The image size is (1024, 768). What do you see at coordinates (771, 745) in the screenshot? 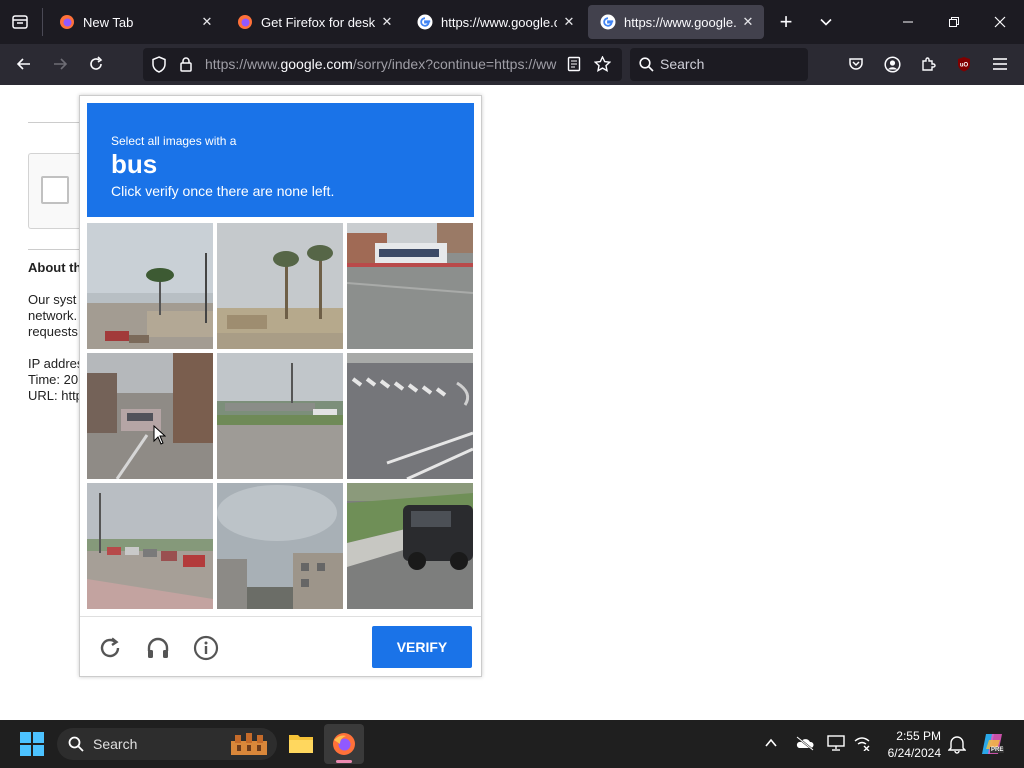
I see `chevron-up-icon` at bounding box center [771, 745].